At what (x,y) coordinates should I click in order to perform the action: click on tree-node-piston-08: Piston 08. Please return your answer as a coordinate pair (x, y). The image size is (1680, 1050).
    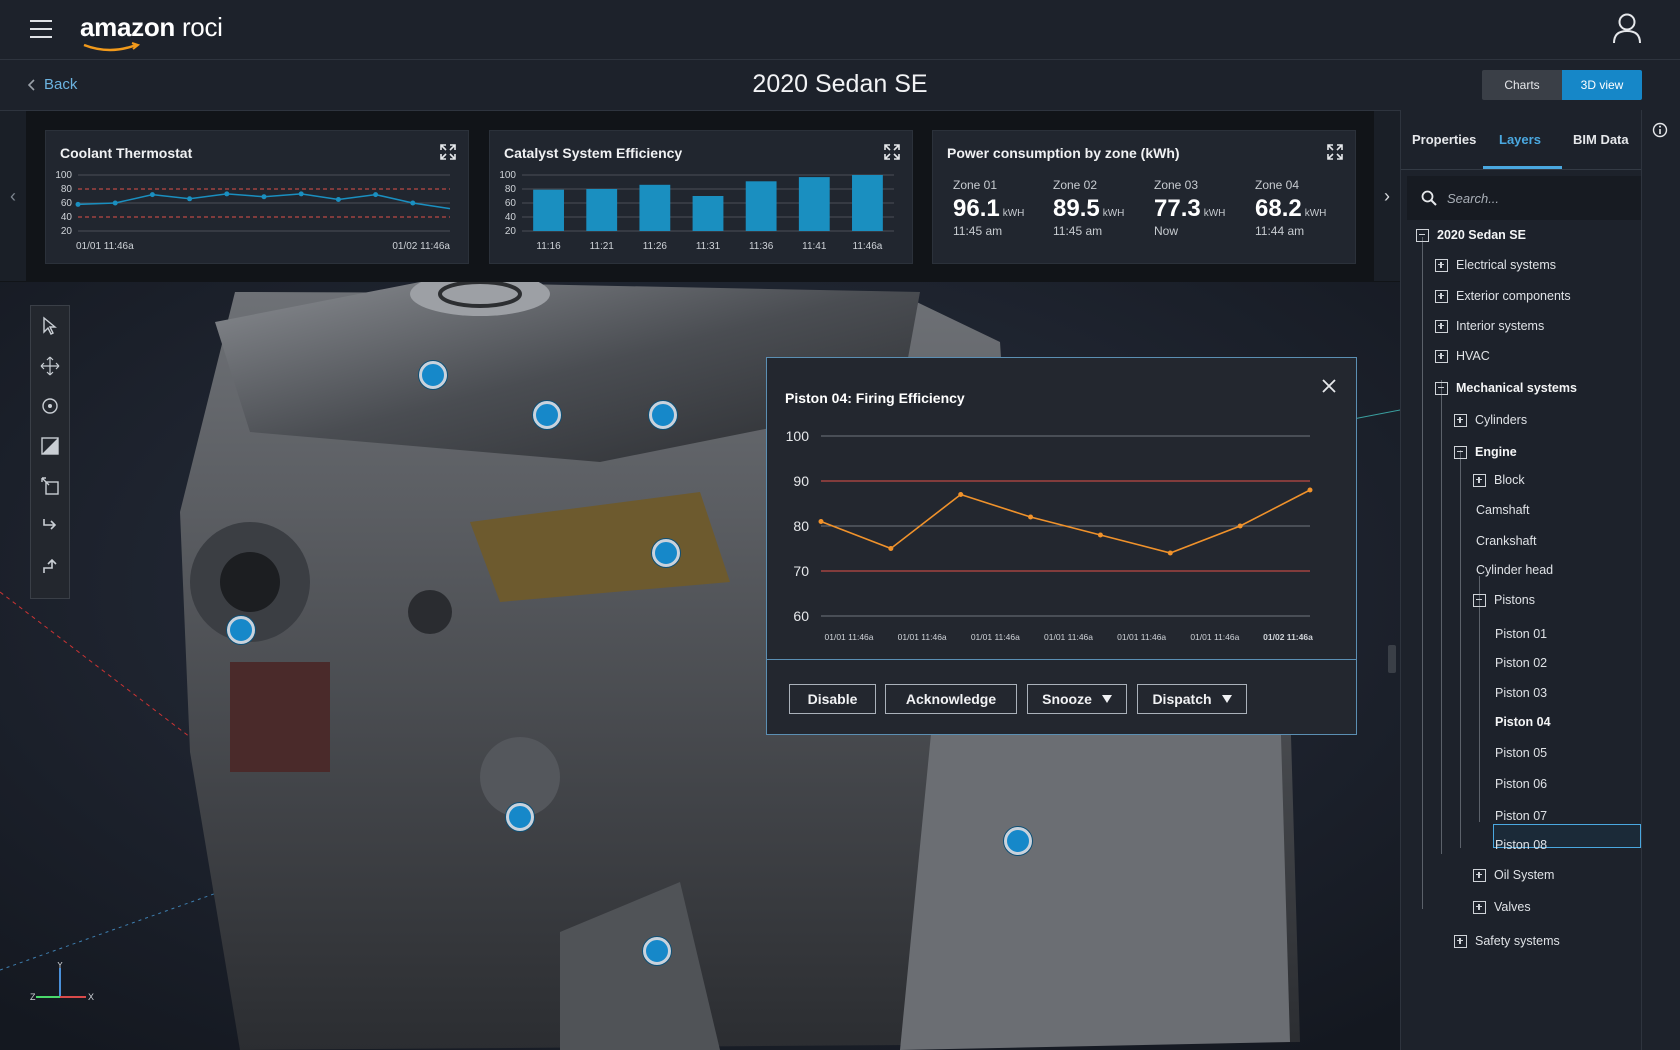
    Looking at the image, I should click on (1521, 845).